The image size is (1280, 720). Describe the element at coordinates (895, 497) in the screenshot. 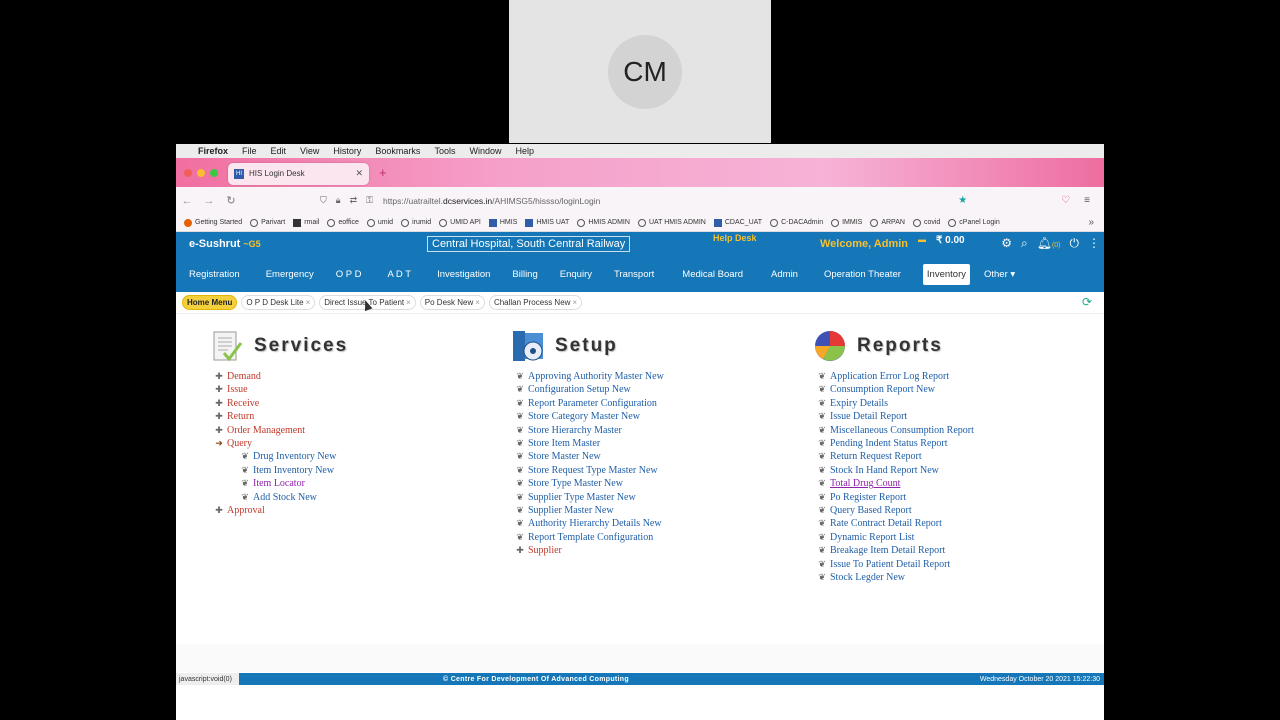

I see `report-item: ❦ Po Register Report` at that location.